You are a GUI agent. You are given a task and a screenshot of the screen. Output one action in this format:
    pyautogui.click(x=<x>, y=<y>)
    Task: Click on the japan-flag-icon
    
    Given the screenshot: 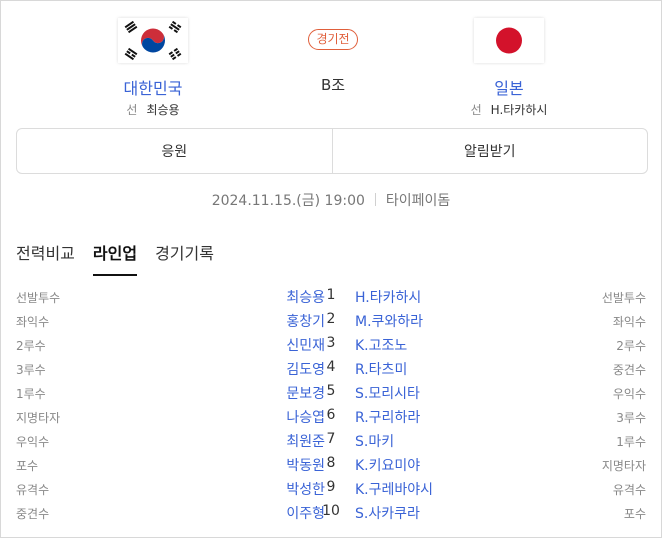 What is the action you would take?
    pyautogui.click(x=509, y=40)
    